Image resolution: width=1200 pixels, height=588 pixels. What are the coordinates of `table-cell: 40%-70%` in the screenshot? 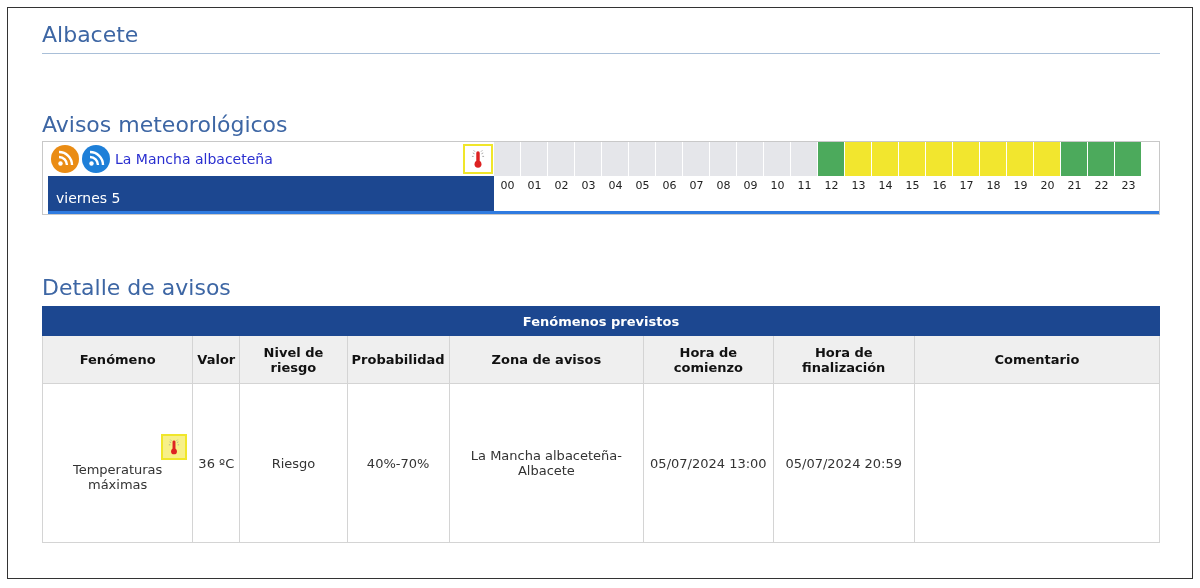 It's located at (398, 463).